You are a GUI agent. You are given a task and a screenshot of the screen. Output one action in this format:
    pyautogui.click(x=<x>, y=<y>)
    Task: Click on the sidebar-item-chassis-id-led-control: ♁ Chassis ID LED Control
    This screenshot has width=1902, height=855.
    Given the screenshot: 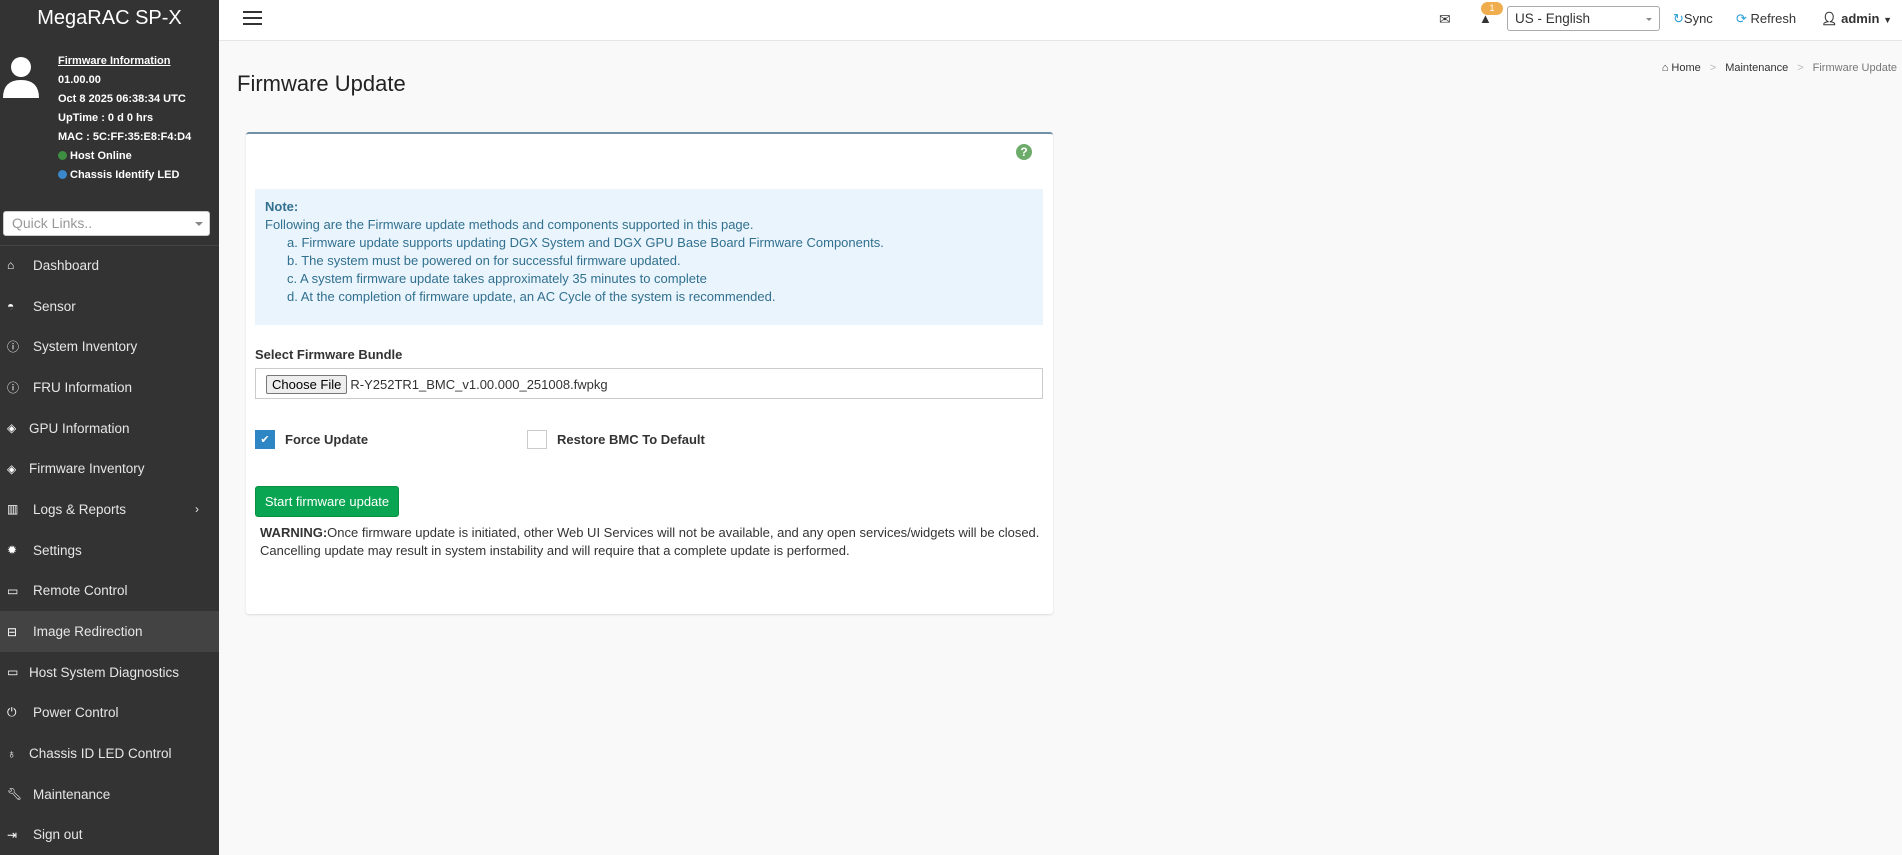 What is the action you would take?
    pyautogui.click(x=109, y=753)
    